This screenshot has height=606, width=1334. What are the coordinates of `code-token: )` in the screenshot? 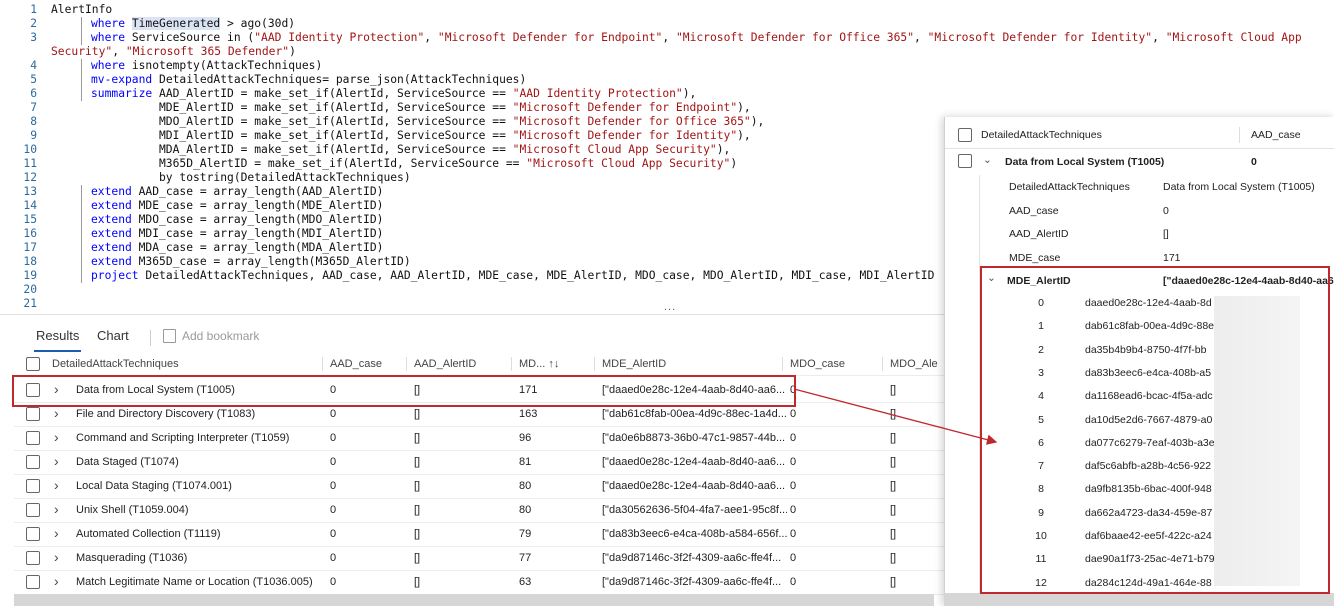 It's located at (292, 51).